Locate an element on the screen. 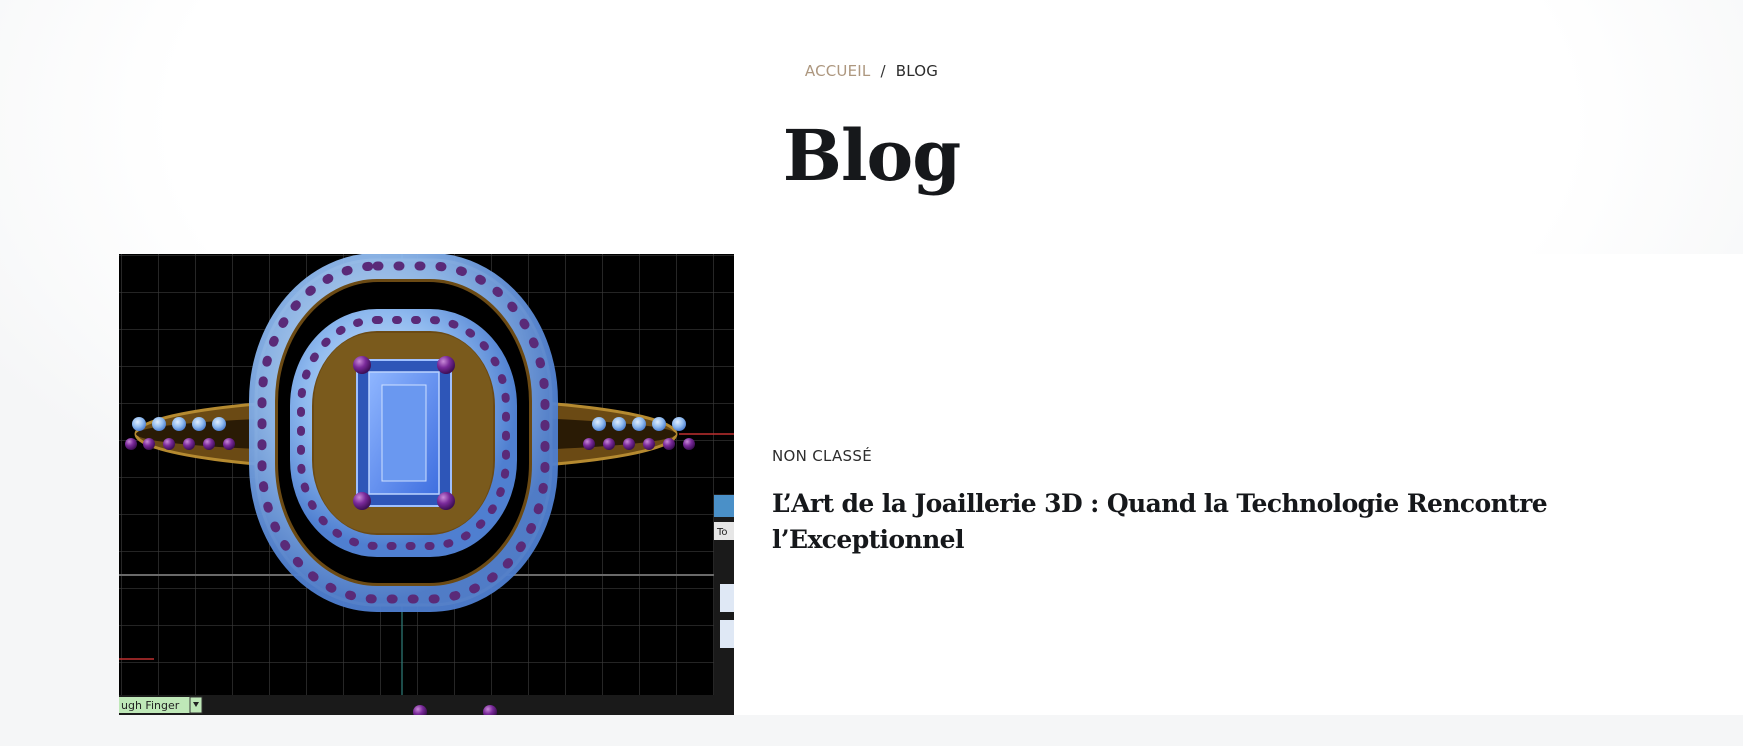  page-title: Blog is located at coordinates (871, 155).